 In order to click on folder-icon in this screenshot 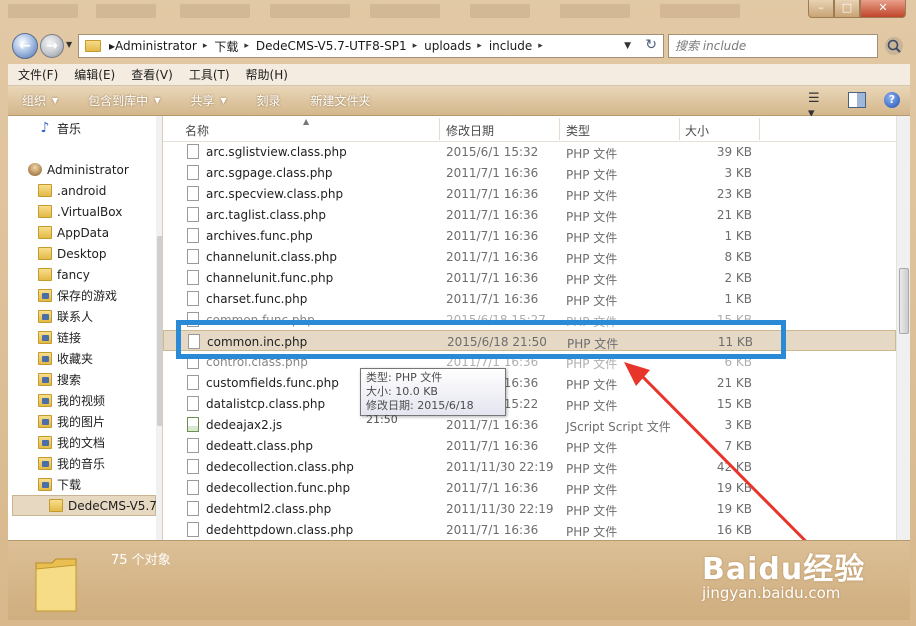, I will do `click(45, 253)`.